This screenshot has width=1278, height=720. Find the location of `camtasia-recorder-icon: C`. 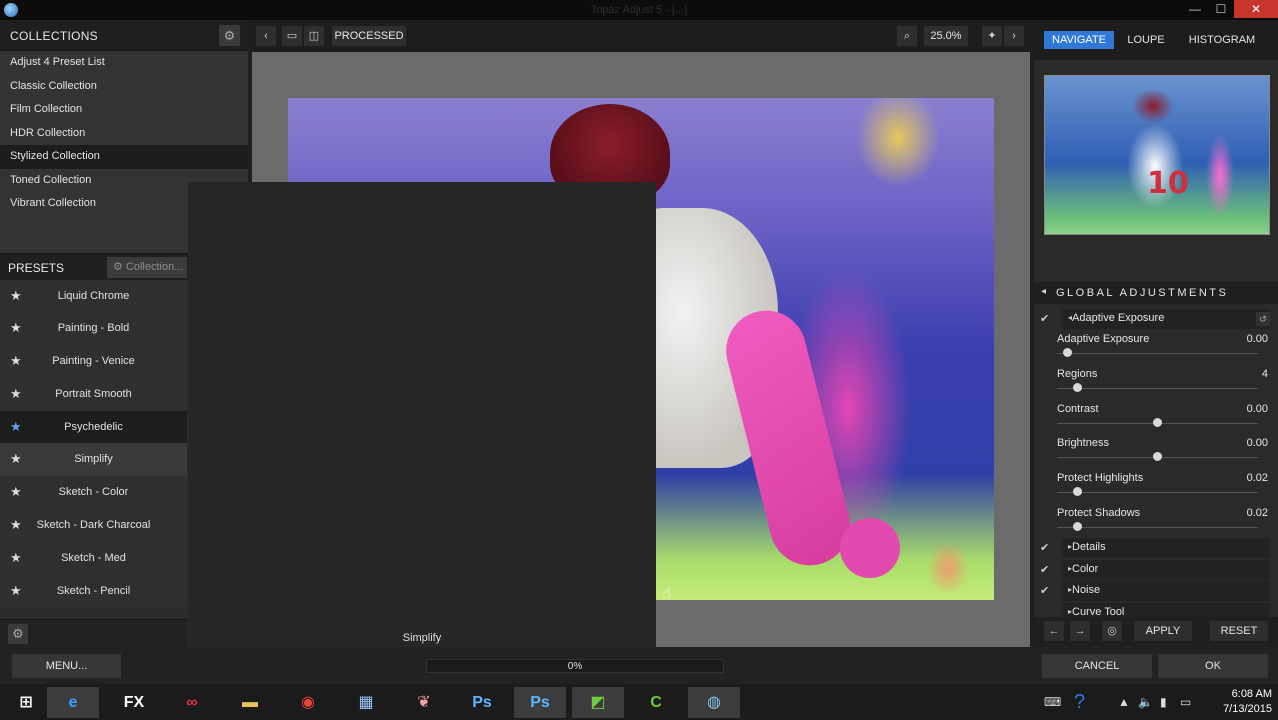

camtasia-recorder-icon: C is located at coordinates (656, 702).